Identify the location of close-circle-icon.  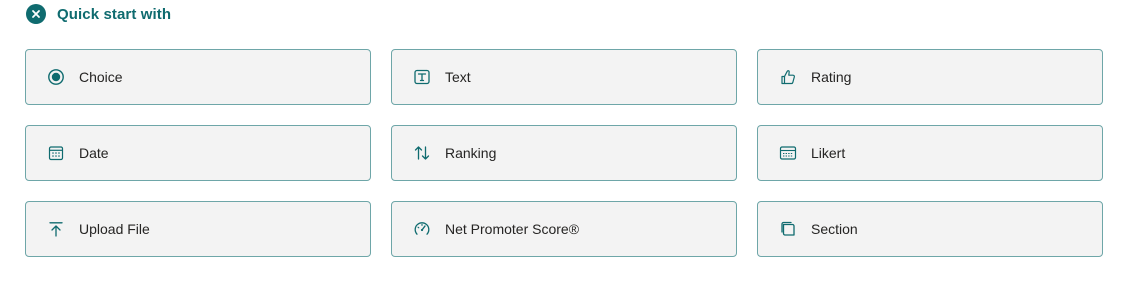
(36, 14).